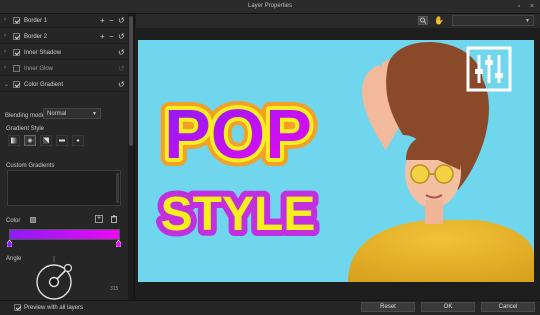 The width and height of the screenshot is (540, 315). Describe the element at coordinates (30, 166) in the screenshot. I see `custom-gradients-label: Custom Gradients` at that location.